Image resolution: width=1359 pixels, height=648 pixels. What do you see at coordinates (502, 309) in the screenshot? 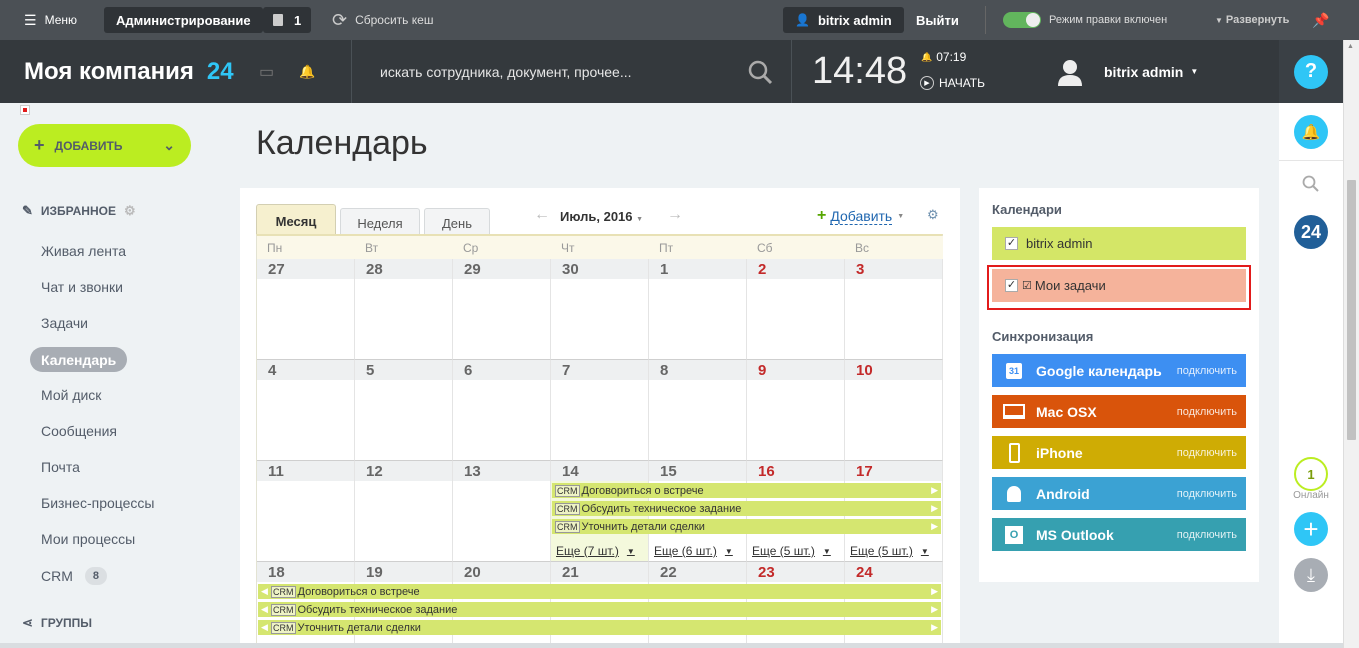
I see `day-cell: 29` at bounding box center [502, 309].